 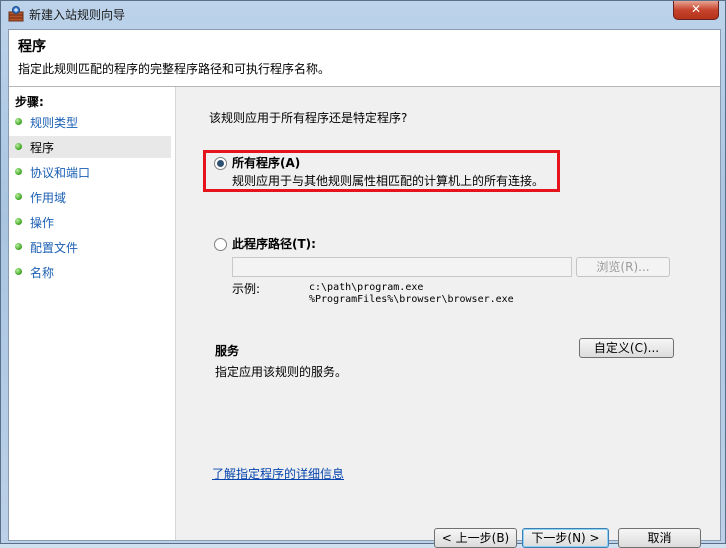 What do you see at coordinates (90, 147) in the screenshot?
I see `step-program: 程序` at bounding box center [90, 147].